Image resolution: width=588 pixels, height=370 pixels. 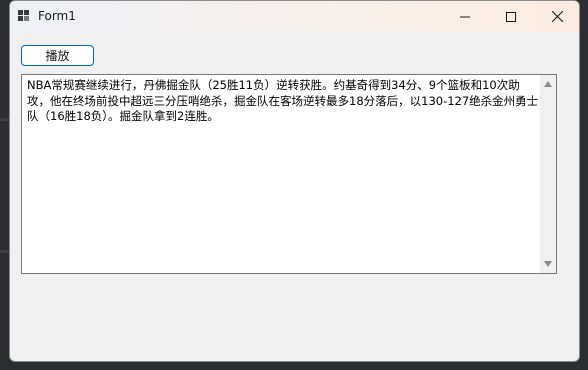 I want to click on minimize-button, so click(x=465, y=16).